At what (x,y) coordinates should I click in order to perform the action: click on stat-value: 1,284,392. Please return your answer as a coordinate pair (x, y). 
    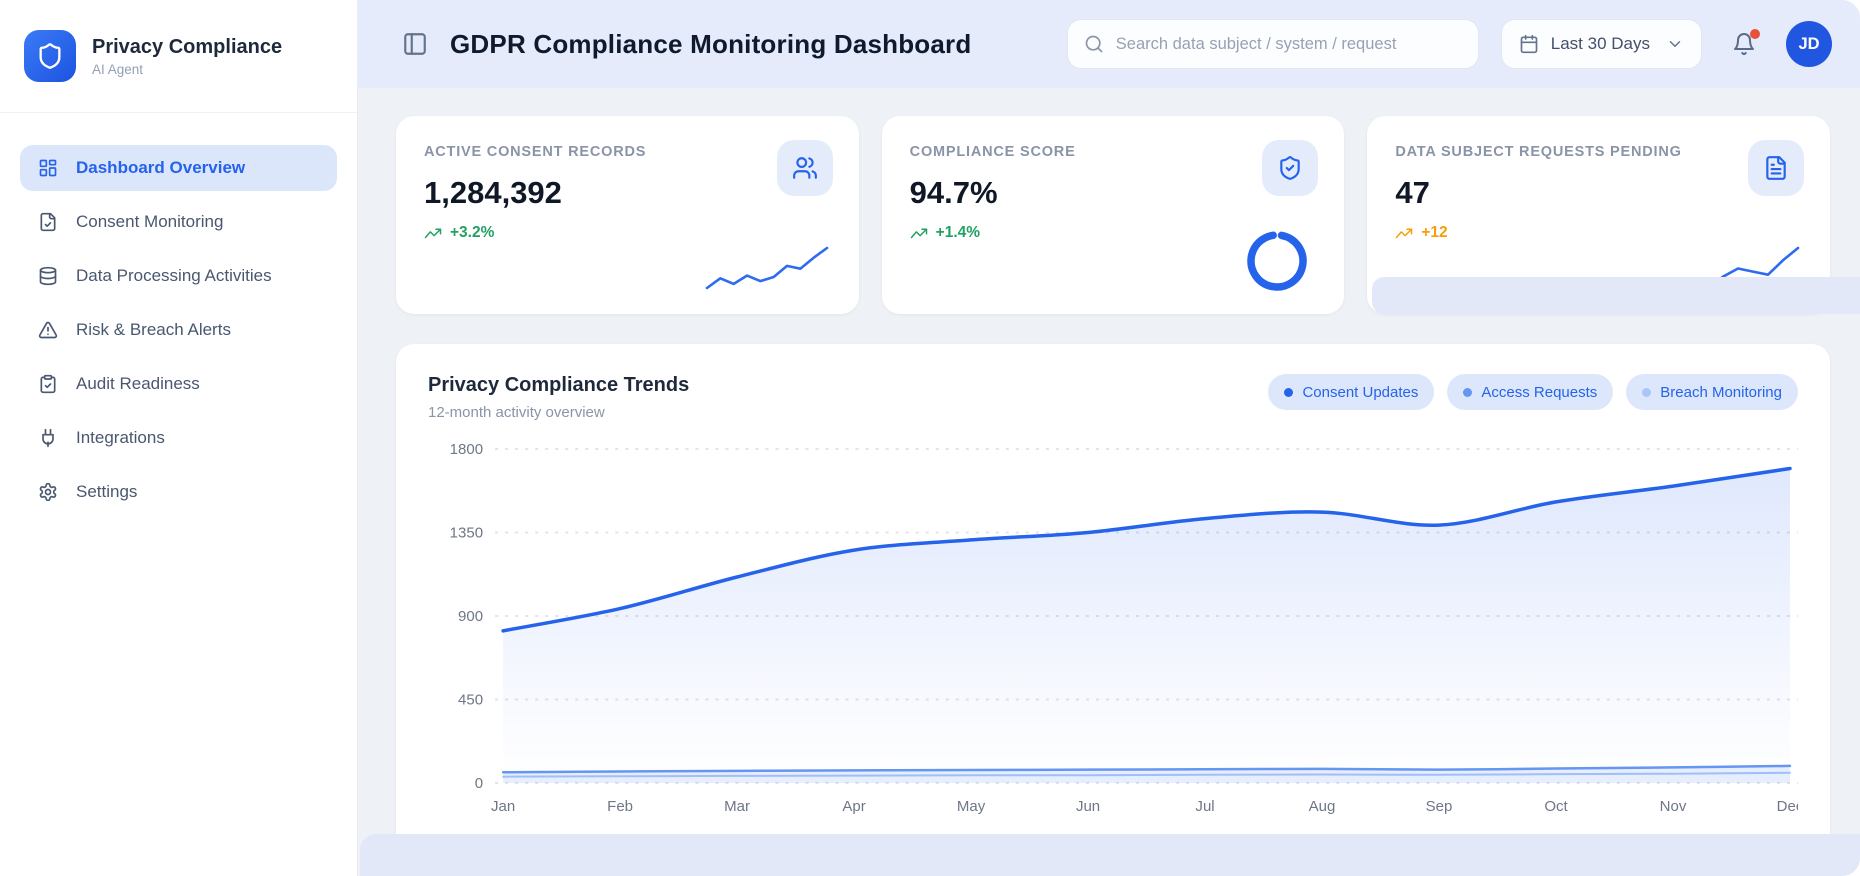
    Looking at the image, I should click on (493, 193).